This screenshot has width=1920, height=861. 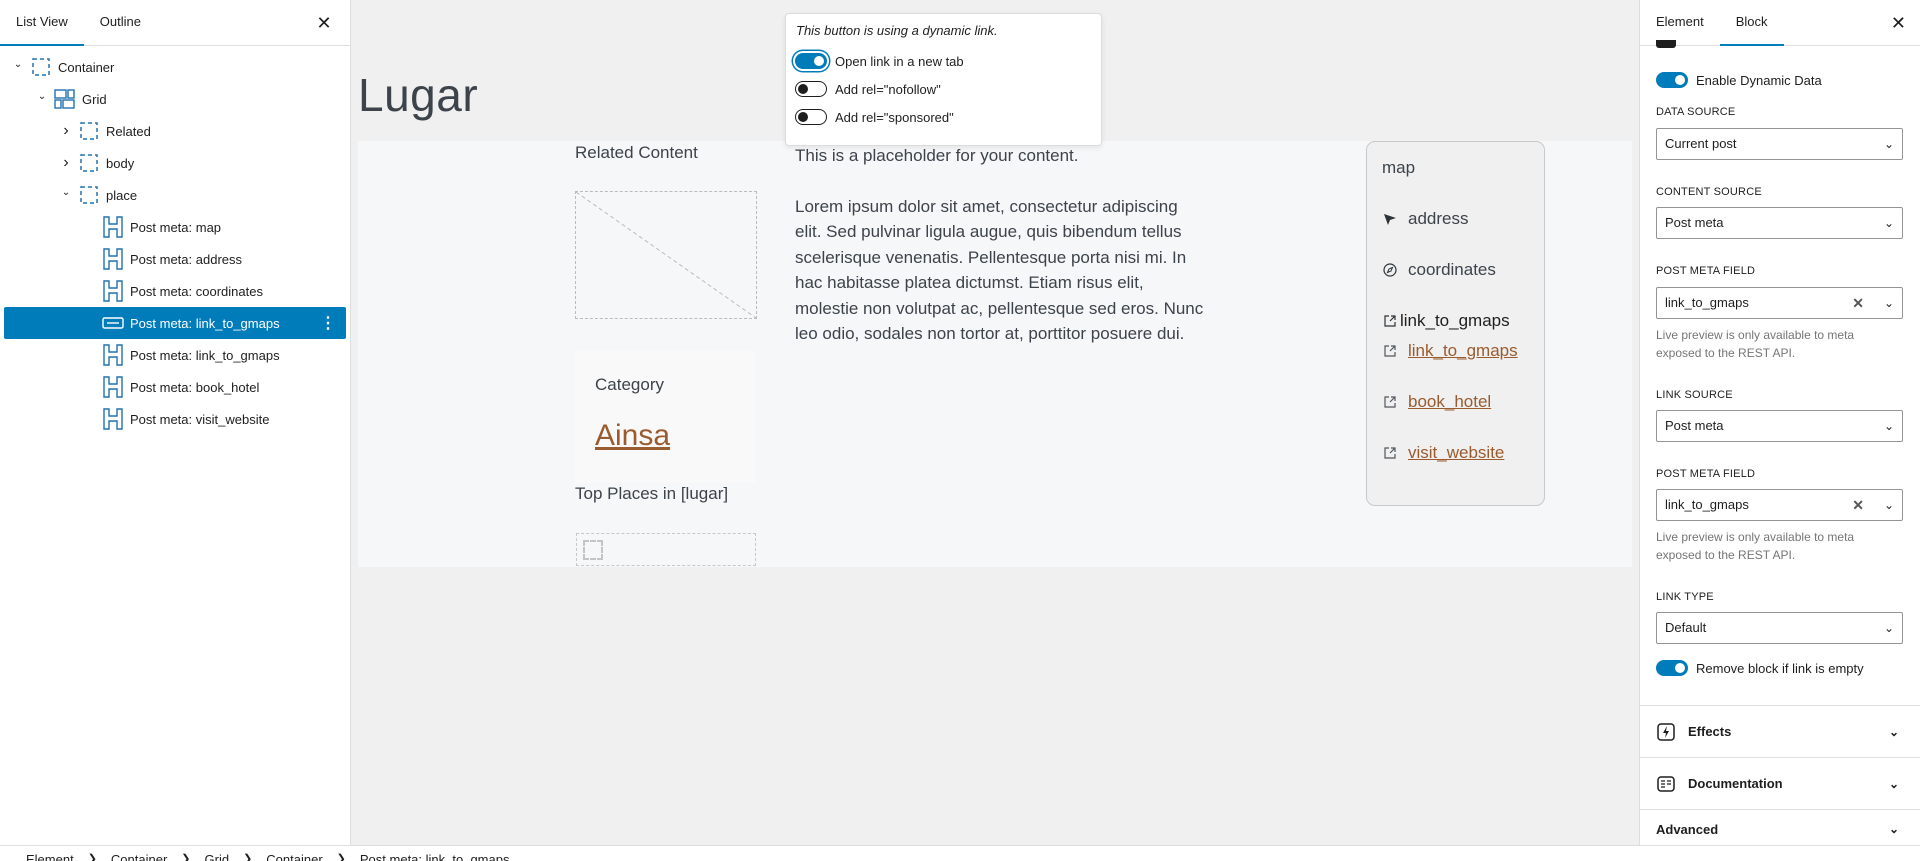 I want to click on more-options-icon: ⋮, so click(x=328, y=323).